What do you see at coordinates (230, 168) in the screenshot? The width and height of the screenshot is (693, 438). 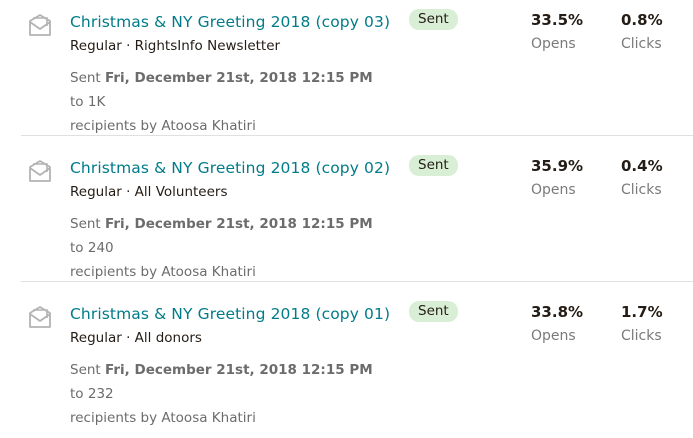 I see `campaign-title-link: Christmas & NY Greeting 2018 (copy 02)` at bounding box center [230, 168].